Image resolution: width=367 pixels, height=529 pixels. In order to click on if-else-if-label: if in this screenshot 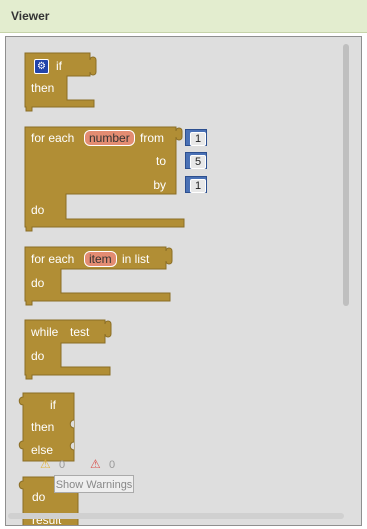, I will do `click(53, 405)`.